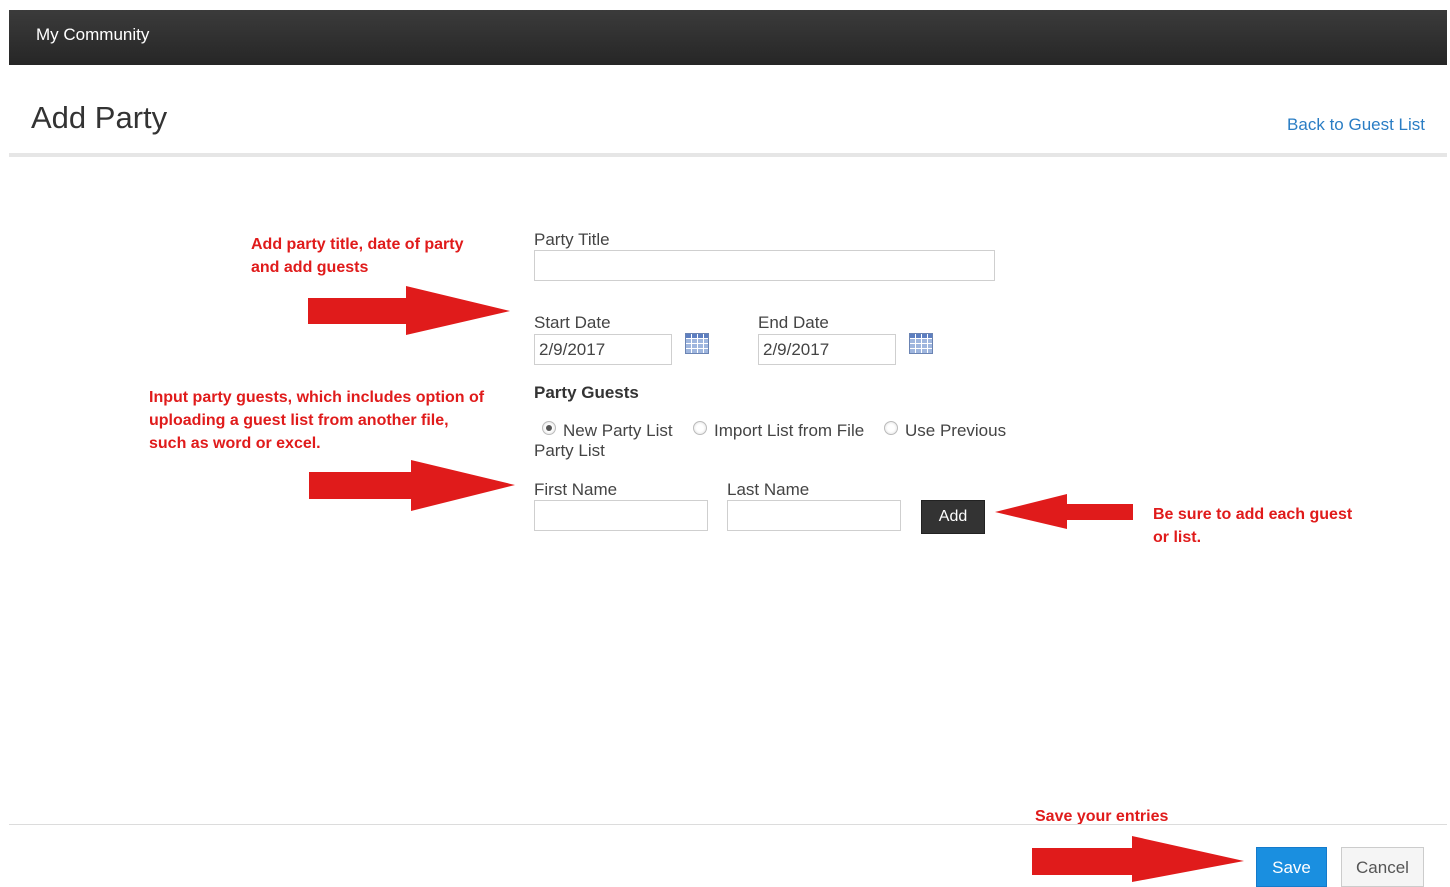  Describe the element at coordinates (728, 155) in the screenshot. I see `header-divider` at that location.